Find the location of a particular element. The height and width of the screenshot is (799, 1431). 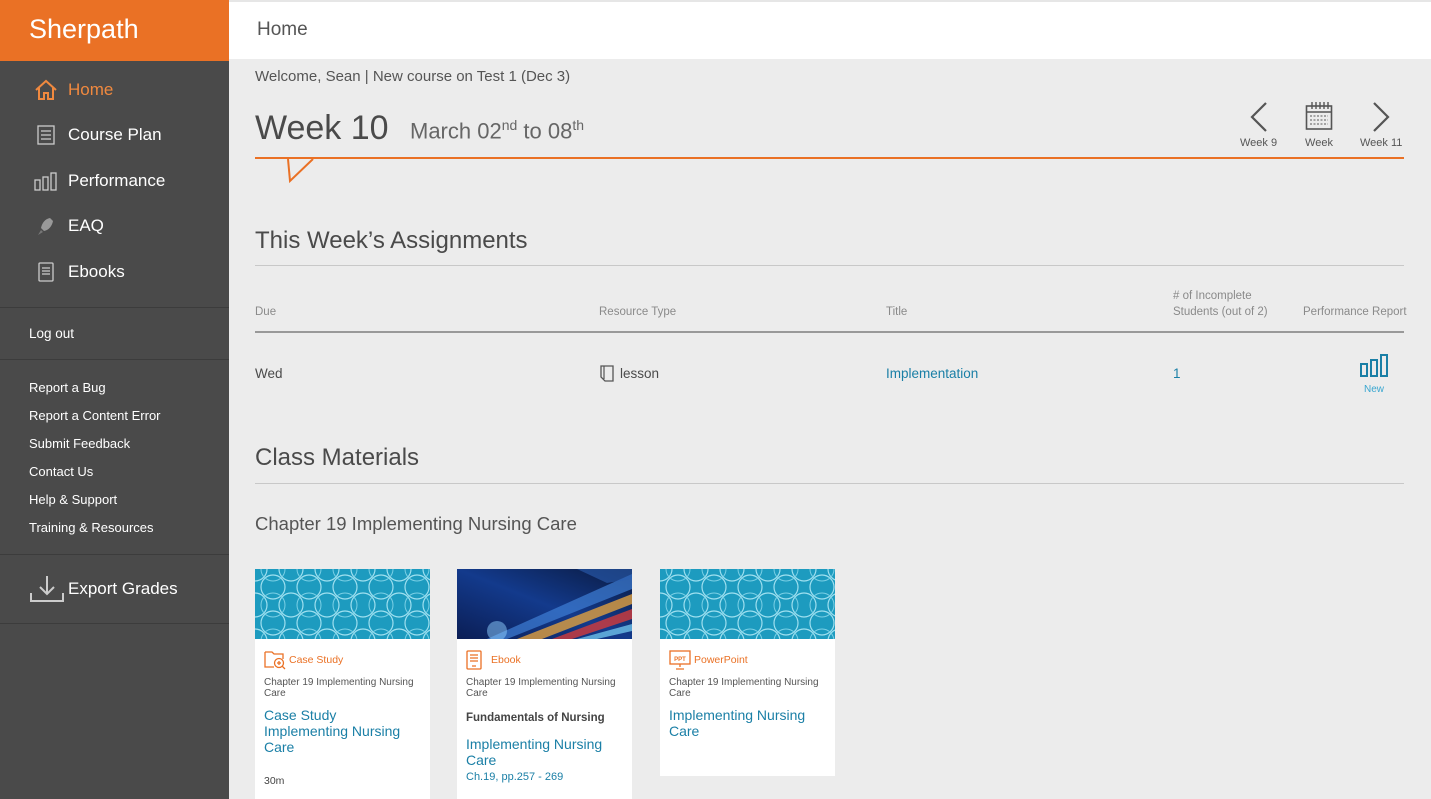

nav-label-eaq: EAQ is located at coordinates (86, 226).